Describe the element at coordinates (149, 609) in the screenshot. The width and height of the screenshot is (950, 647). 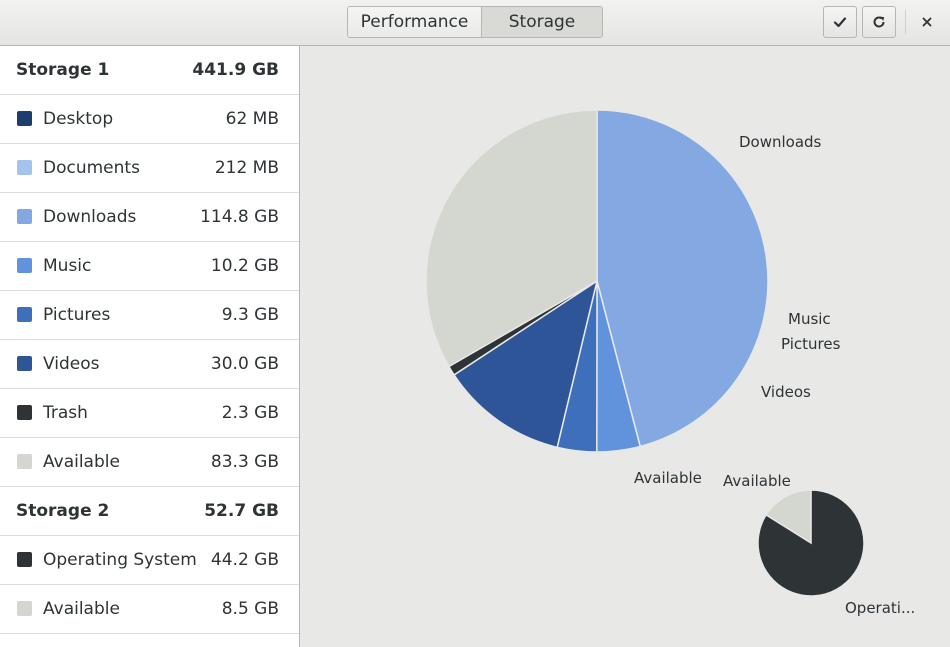
I see `list-item-available-2: Available 8.5 GB` at that location.